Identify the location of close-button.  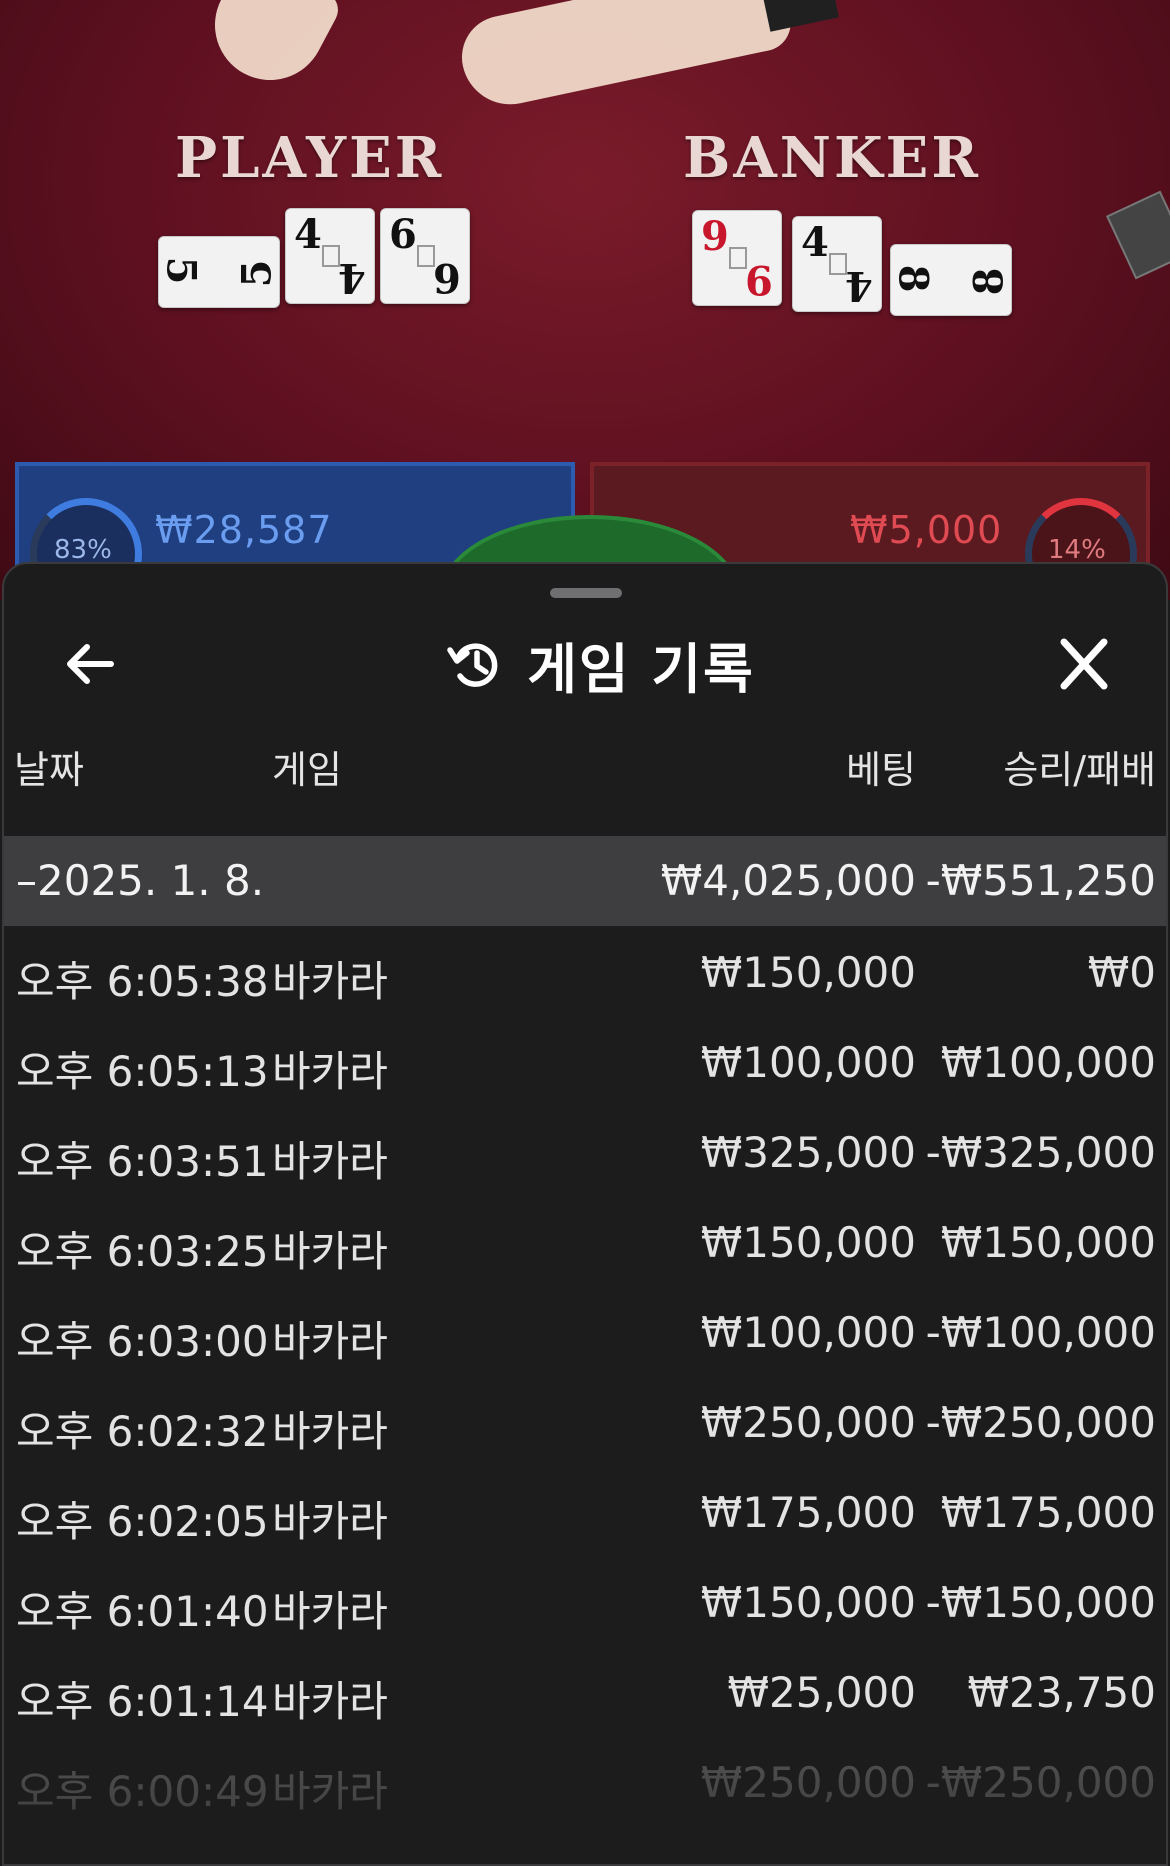
(1084, 664).